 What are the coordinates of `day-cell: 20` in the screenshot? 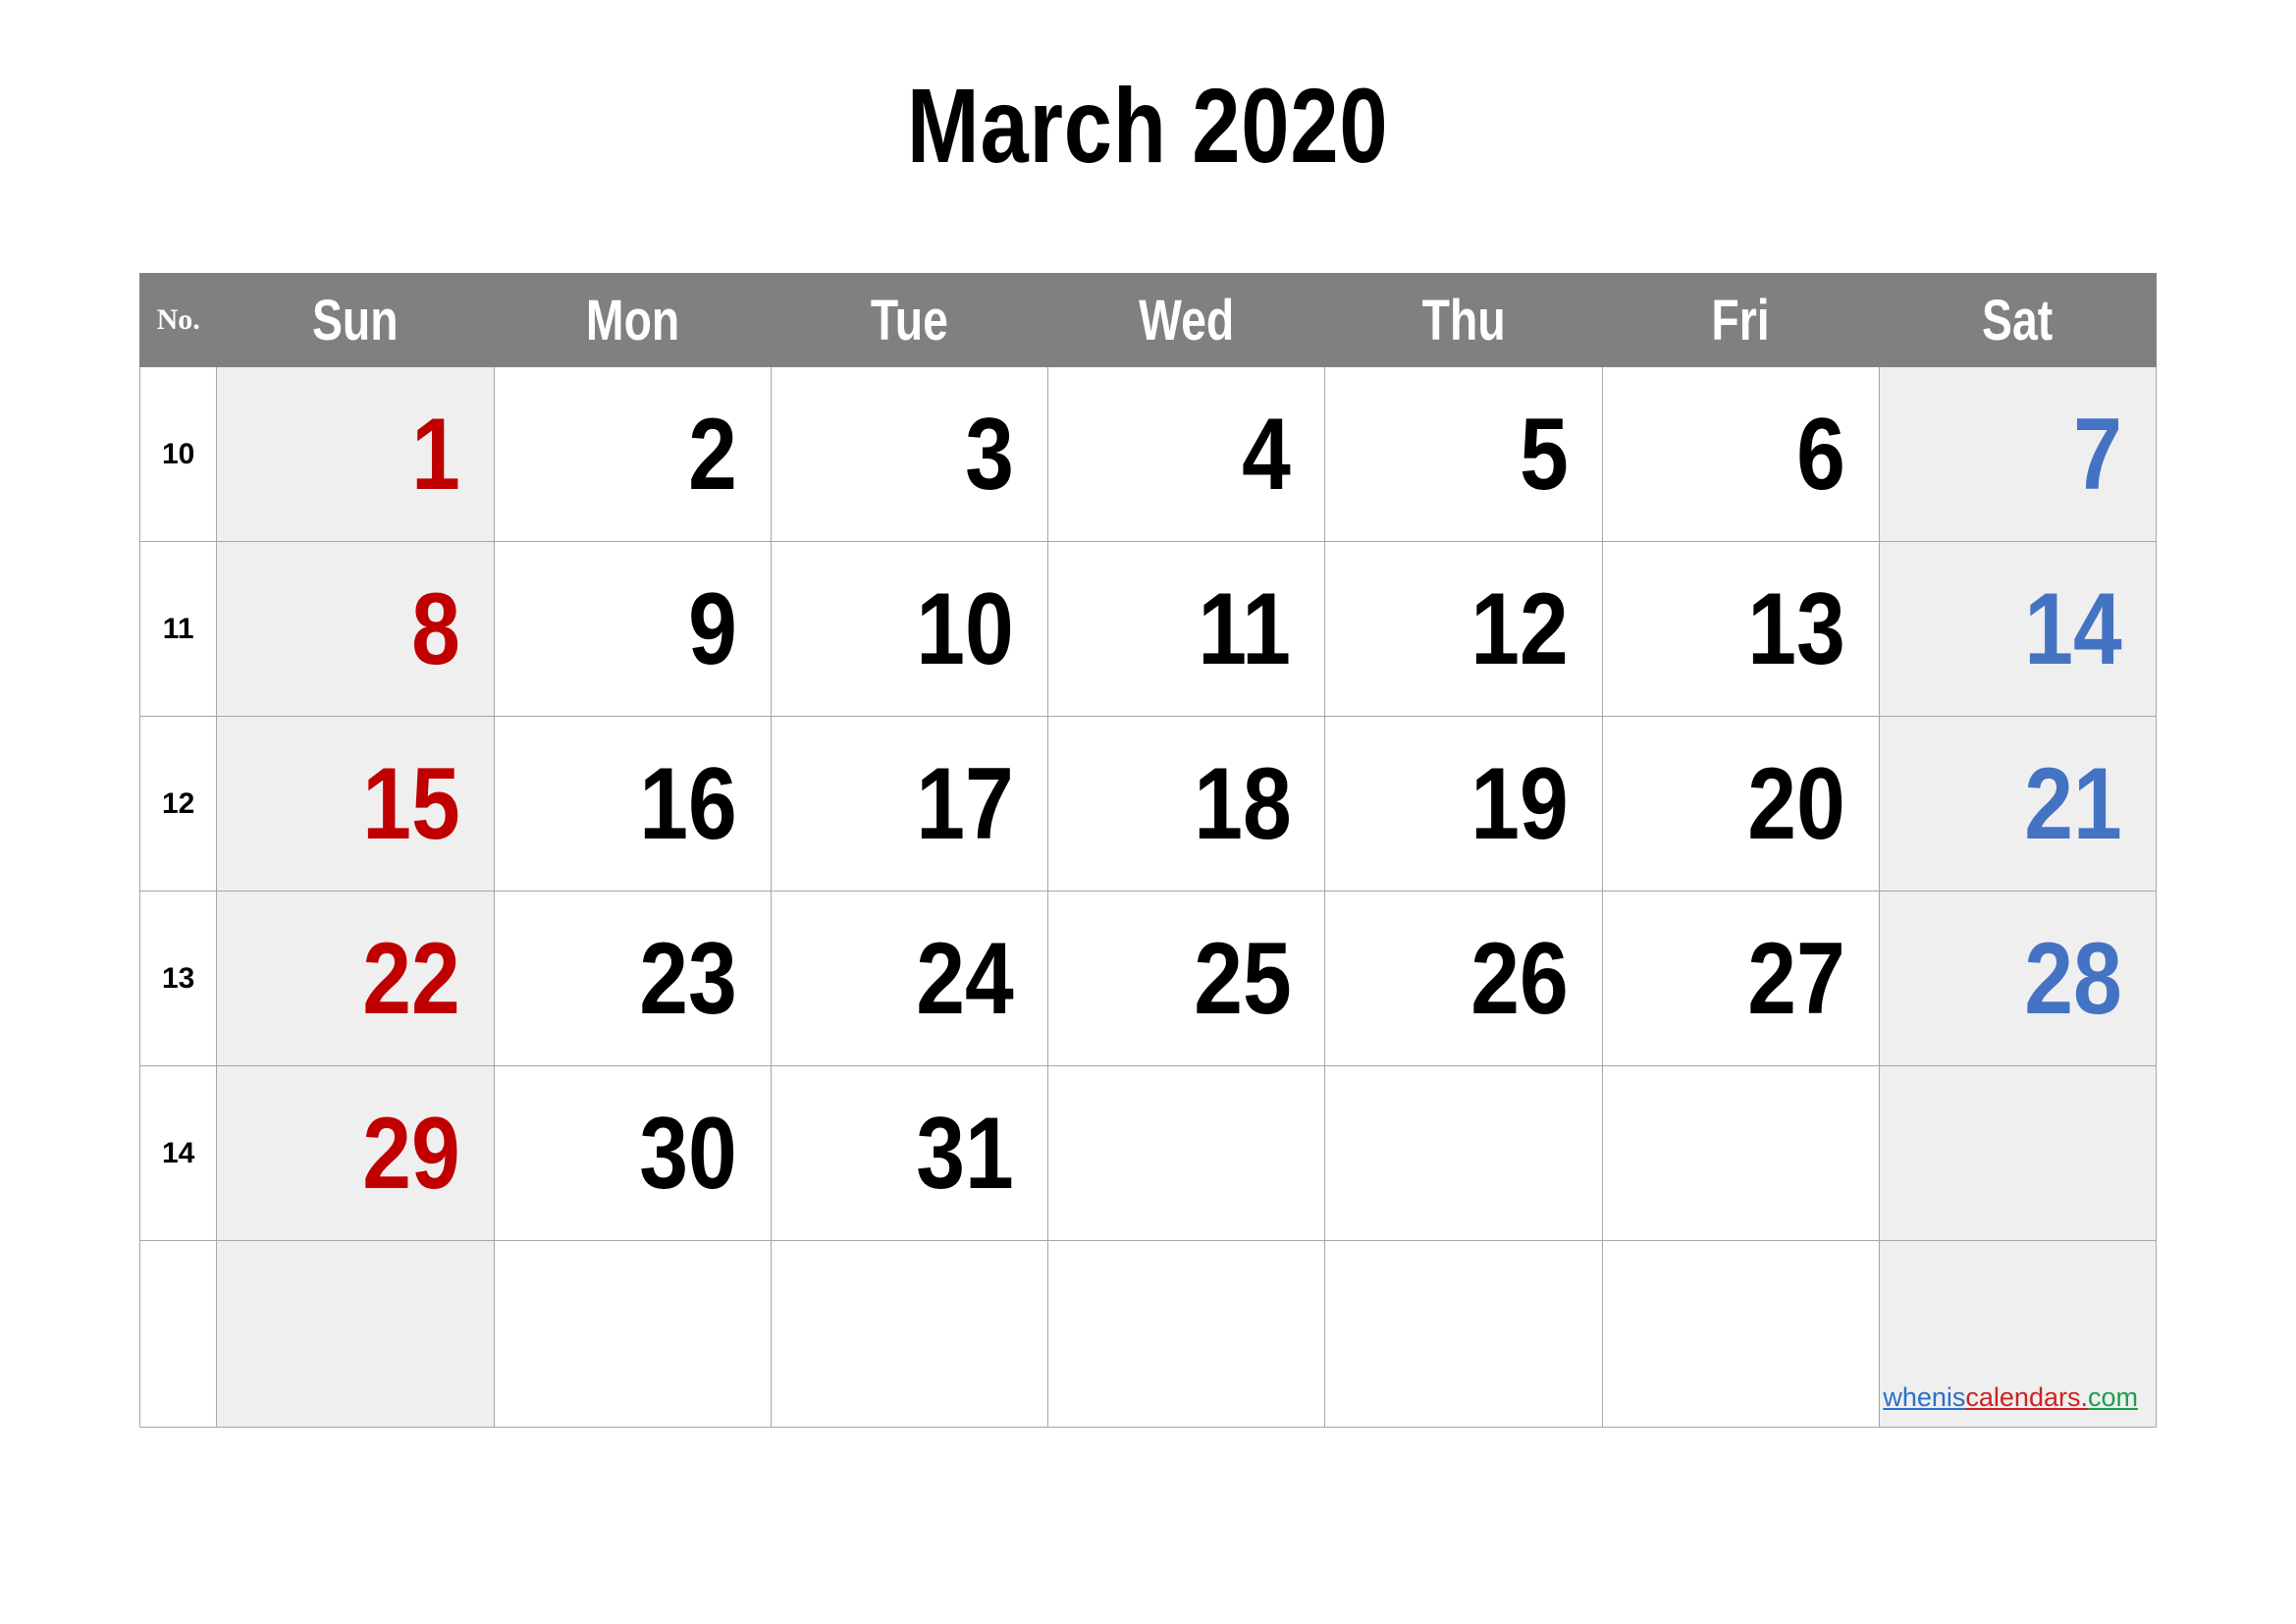 It's located at (1740, 804).